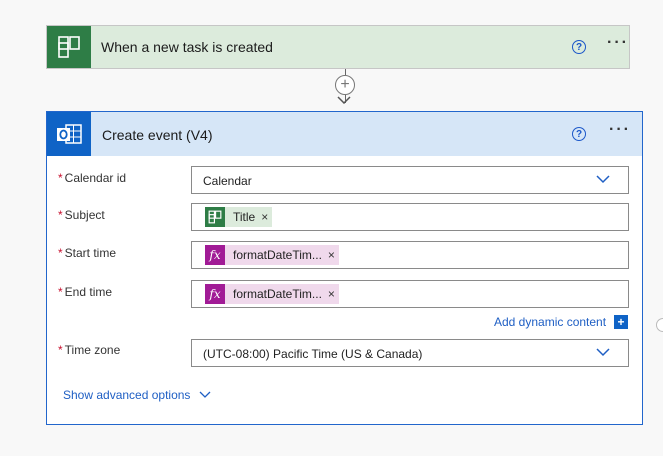  I want to click on add-dynamic-content-plus-icon: +, so click(621, 322).